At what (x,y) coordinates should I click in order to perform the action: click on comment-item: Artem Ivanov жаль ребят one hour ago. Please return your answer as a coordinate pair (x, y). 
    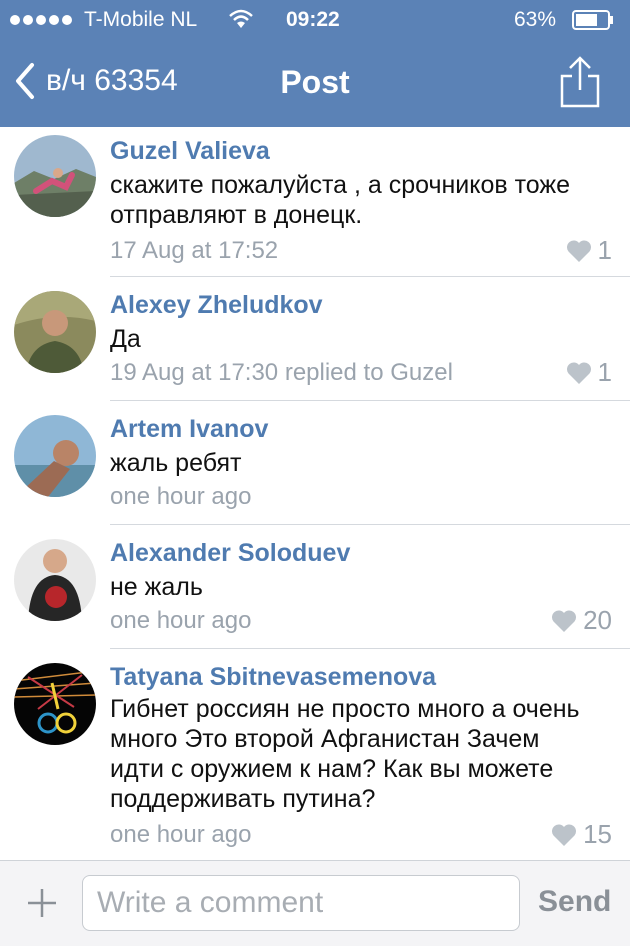
    Looking at the image, I should click on (315, 463).